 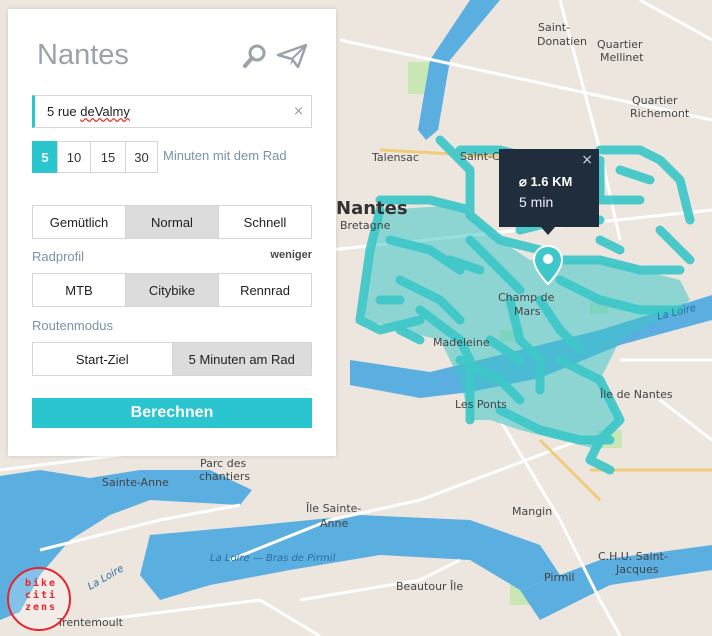 I want to click on isochrone-popup: × ⌀ 1.6 KM 5 min, so click(x=549, y=188).